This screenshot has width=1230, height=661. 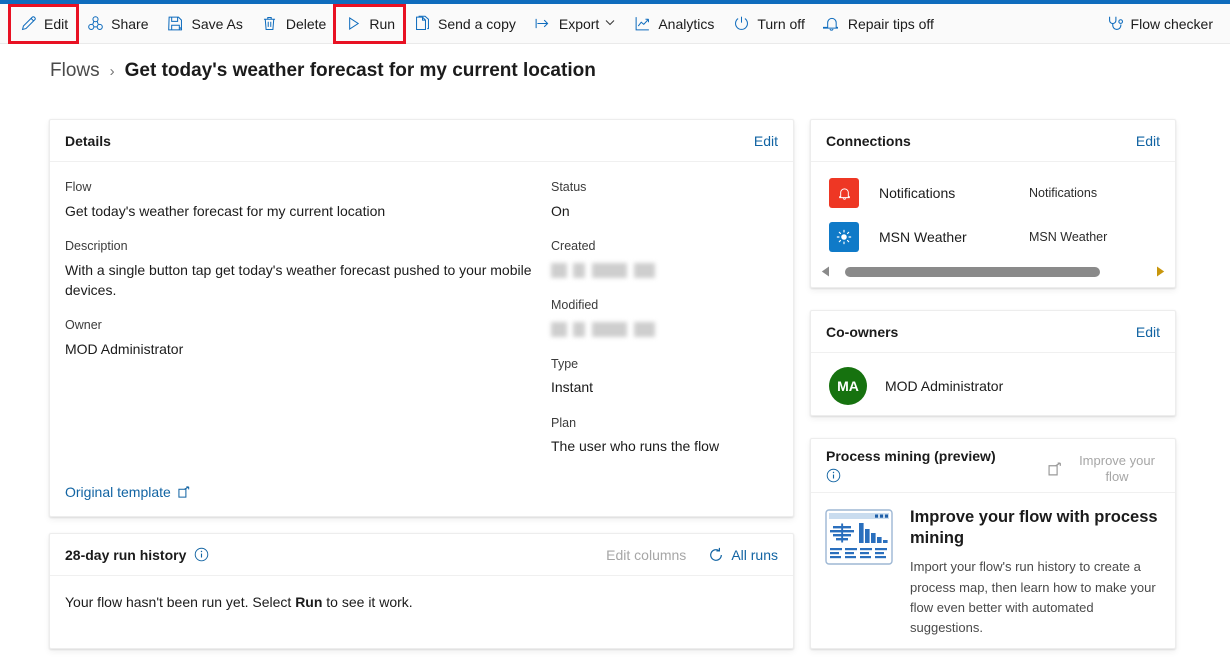 I want to click on detail-value: MOD Administrator, so click(x=124, y=348).